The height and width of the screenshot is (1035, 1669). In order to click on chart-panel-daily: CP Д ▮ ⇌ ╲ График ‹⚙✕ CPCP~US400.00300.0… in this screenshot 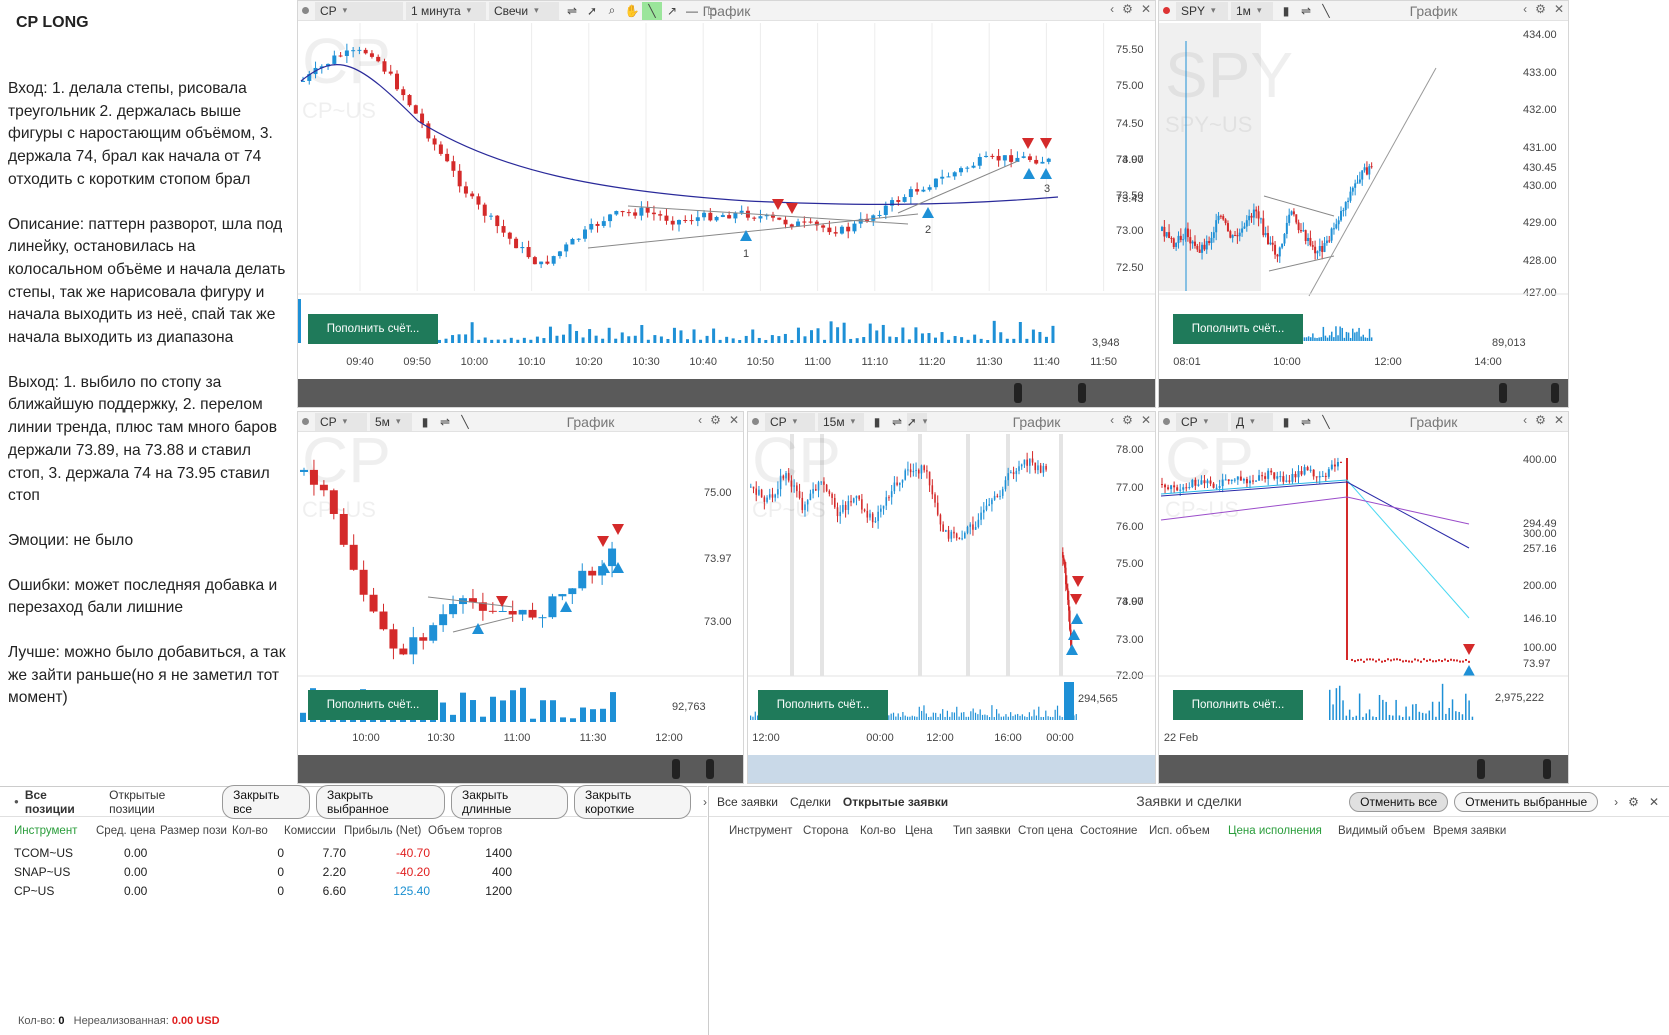, I will do `click(1363, 597)`.